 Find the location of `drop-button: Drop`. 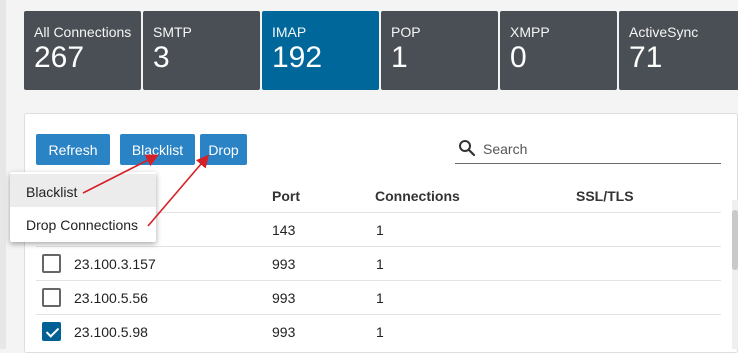

drop-button: Drop is located at coordinates (223, 149).